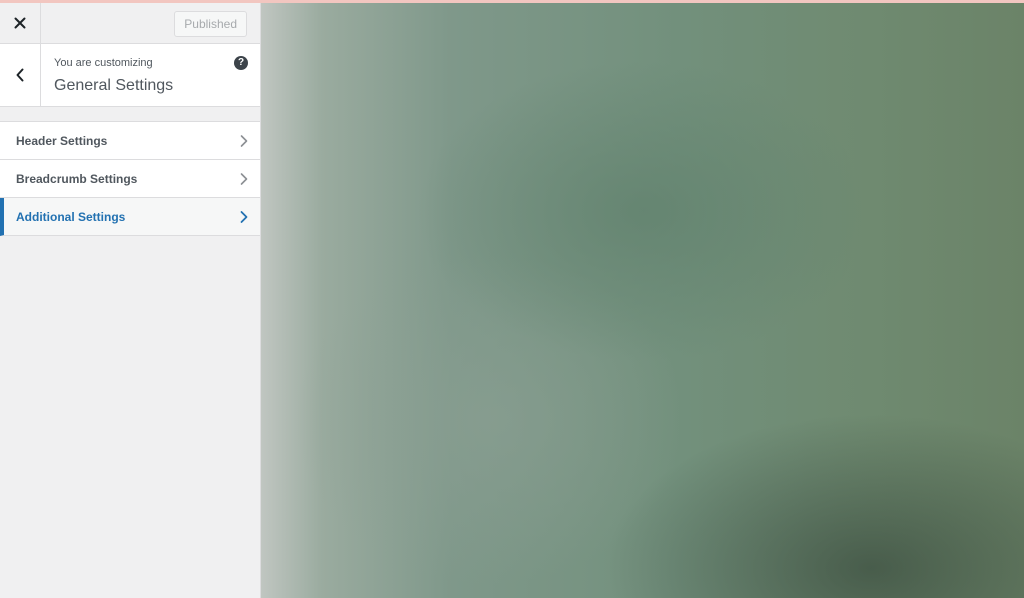  Describe the element at coordinates (130, 23) in the screenshot. I see `customizer-header: Published` at that location.